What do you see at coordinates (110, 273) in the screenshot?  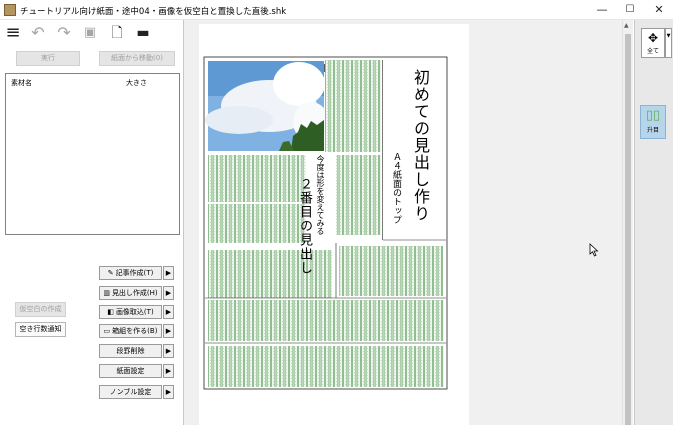 I see `pencil-icon: ✎` at bounding box center [110, 273].